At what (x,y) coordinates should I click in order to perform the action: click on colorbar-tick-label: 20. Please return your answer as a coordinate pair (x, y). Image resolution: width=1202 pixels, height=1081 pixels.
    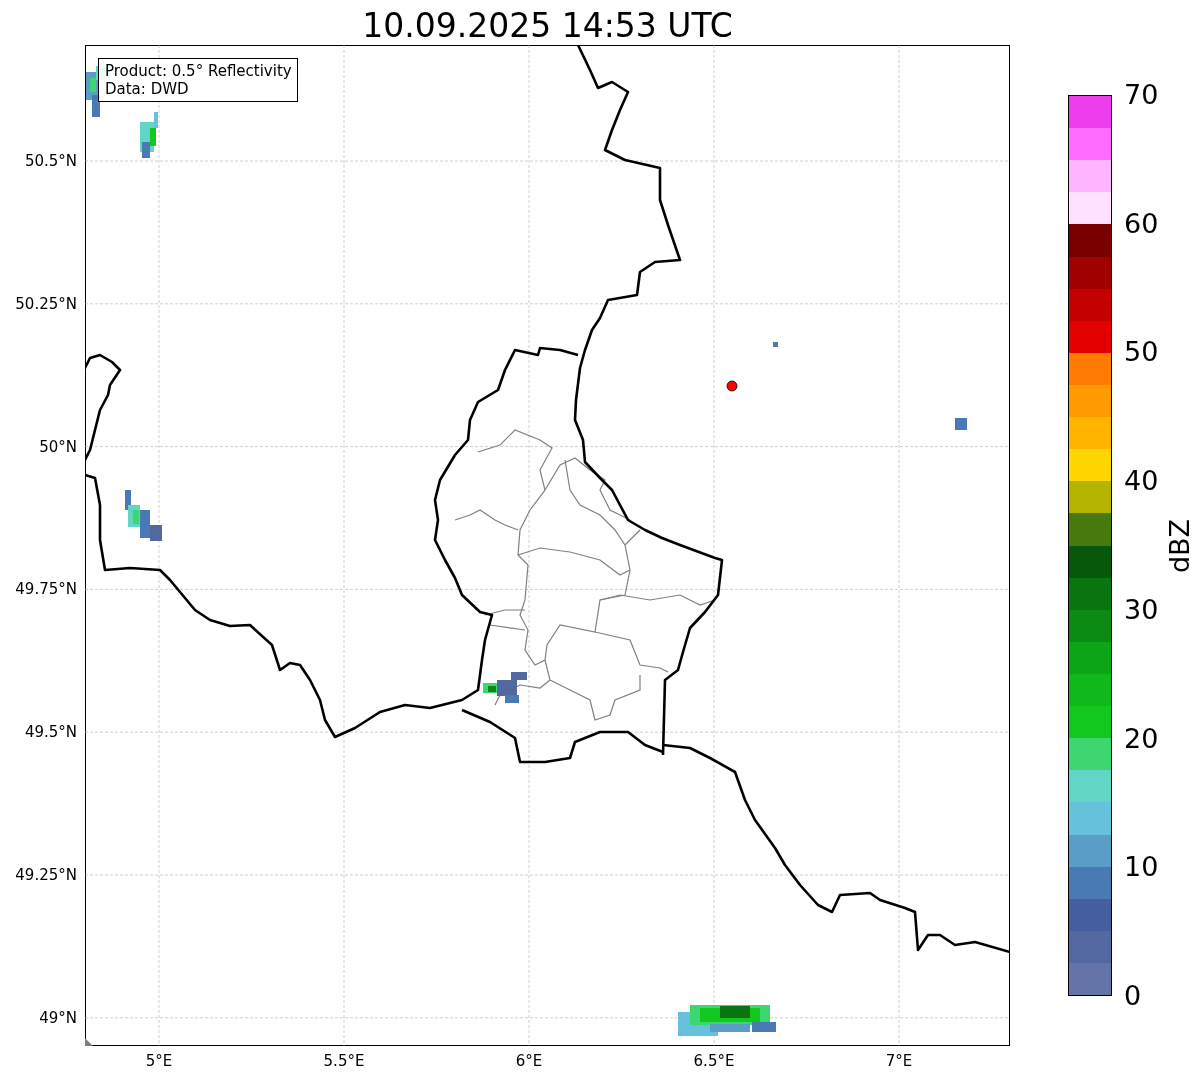
    Looking at the image, I should click on (1141, 738).